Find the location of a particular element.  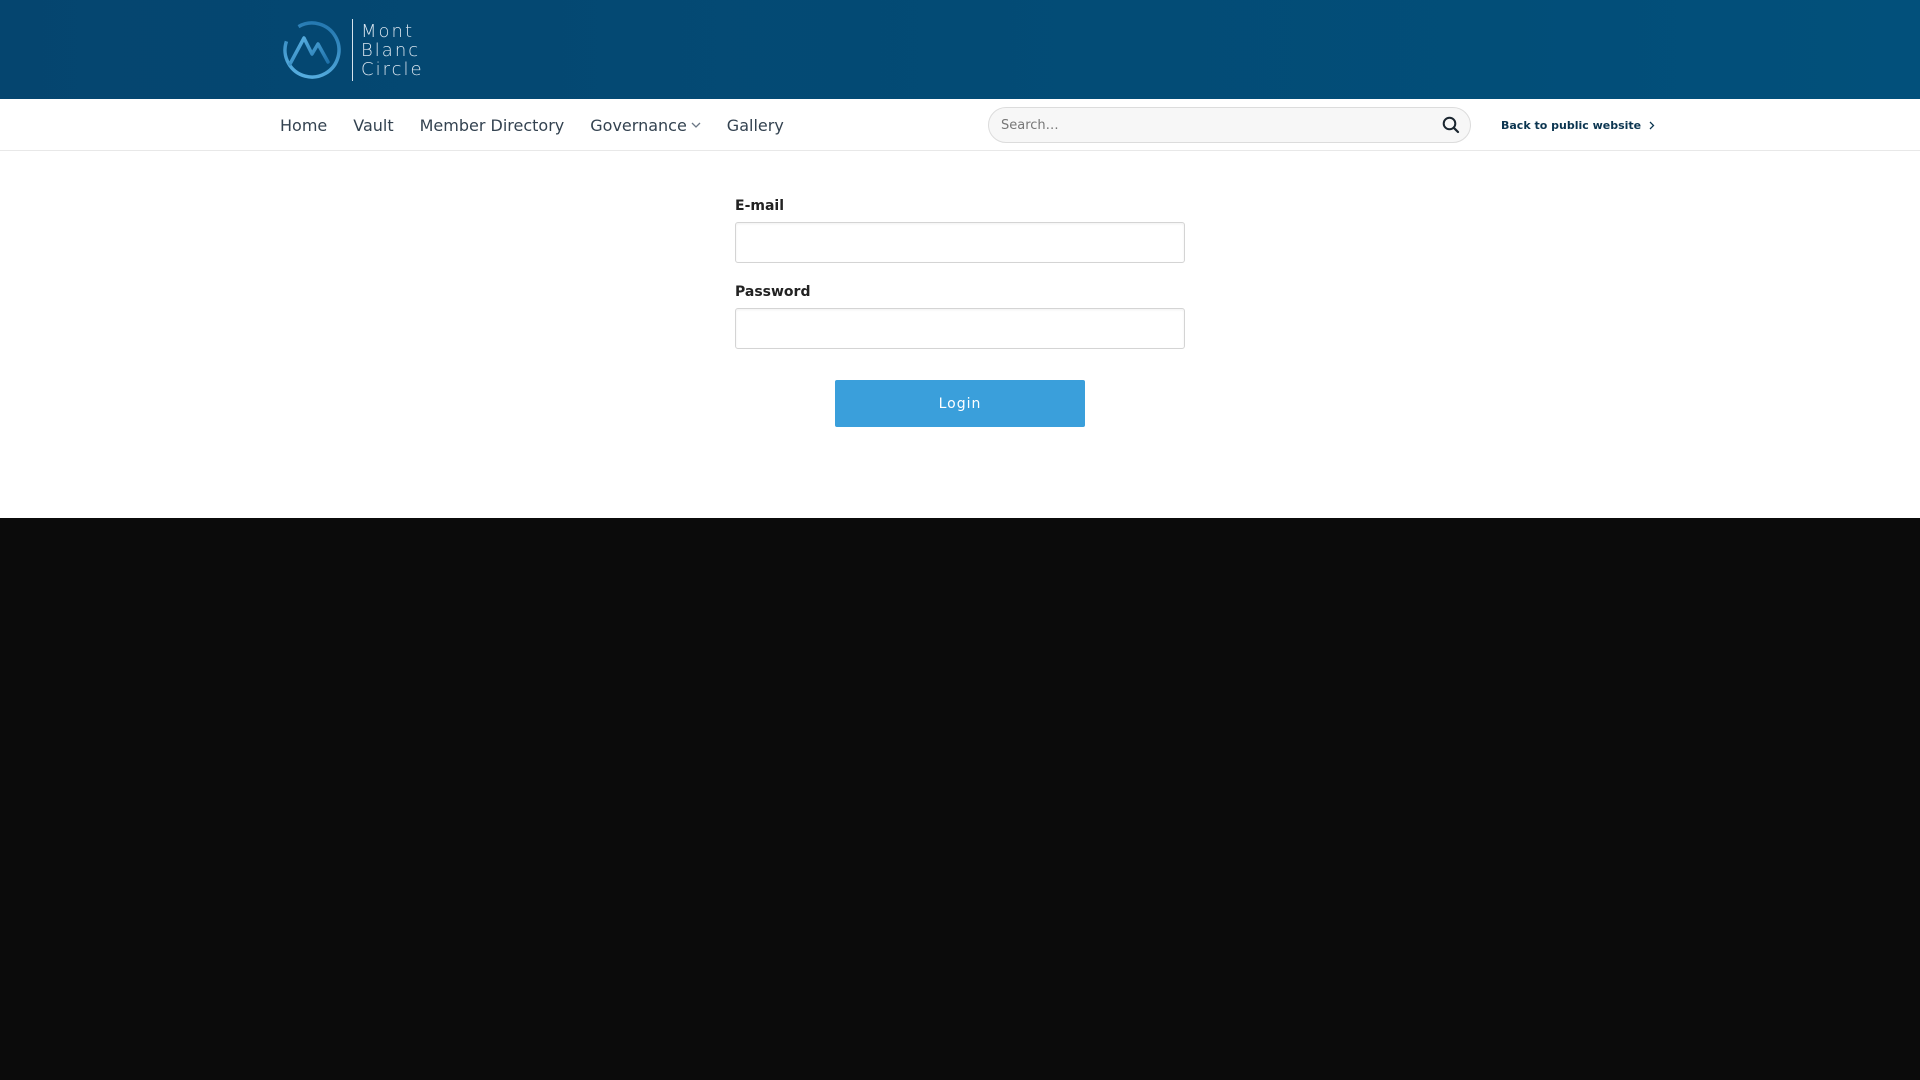

email-label: E-mail is located at coordinates (760, 206).